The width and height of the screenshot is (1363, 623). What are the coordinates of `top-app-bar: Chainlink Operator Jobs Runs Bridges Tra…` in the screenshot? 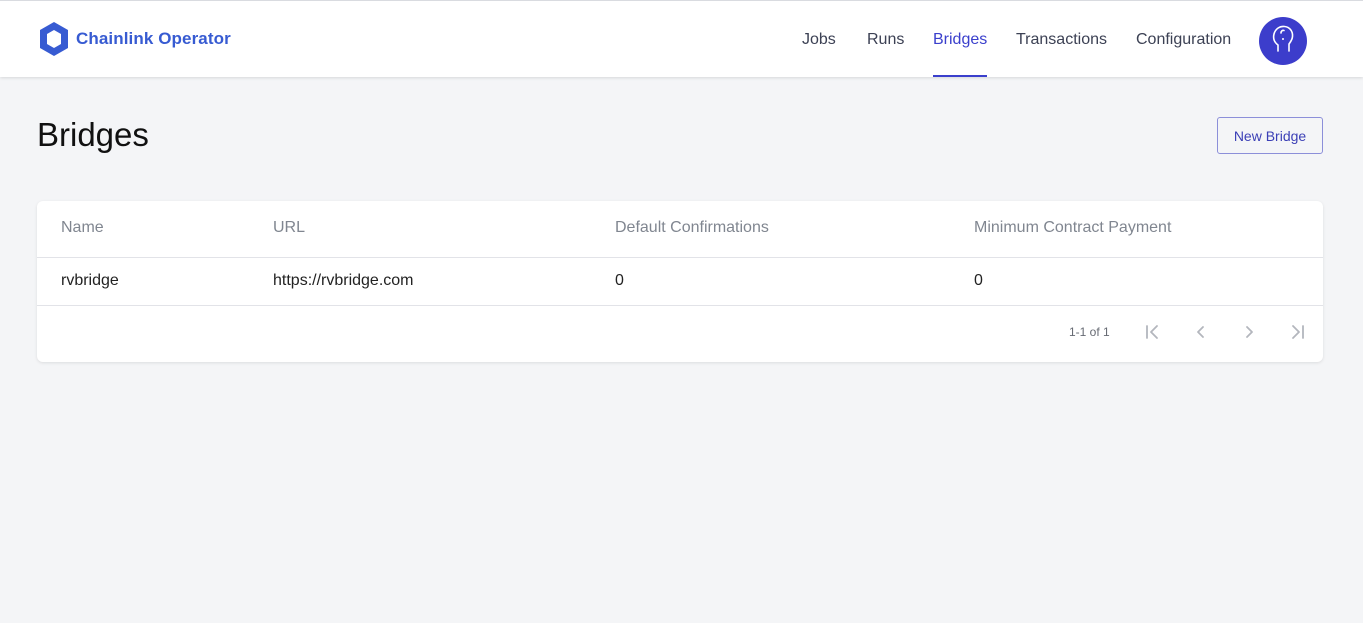 It's located at (681, 38).